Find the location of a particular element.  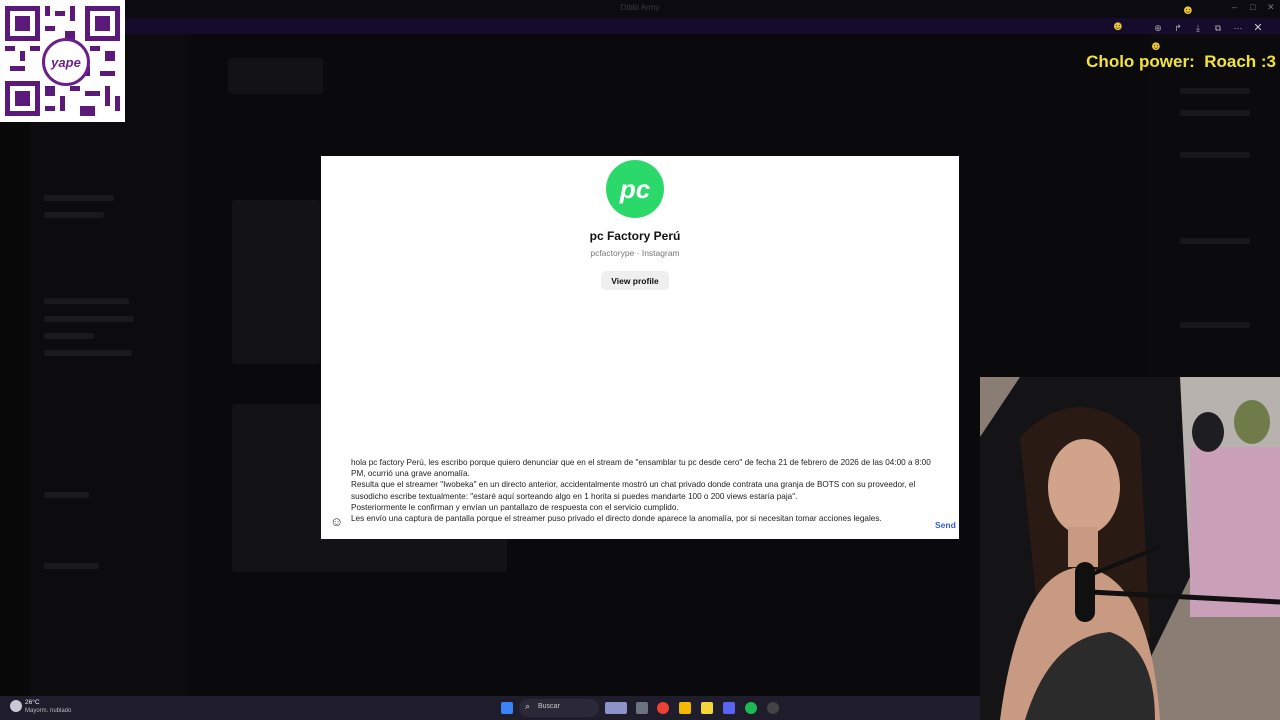

zoom-in-icon: ⊕ is located at coordinates (1158, 28).